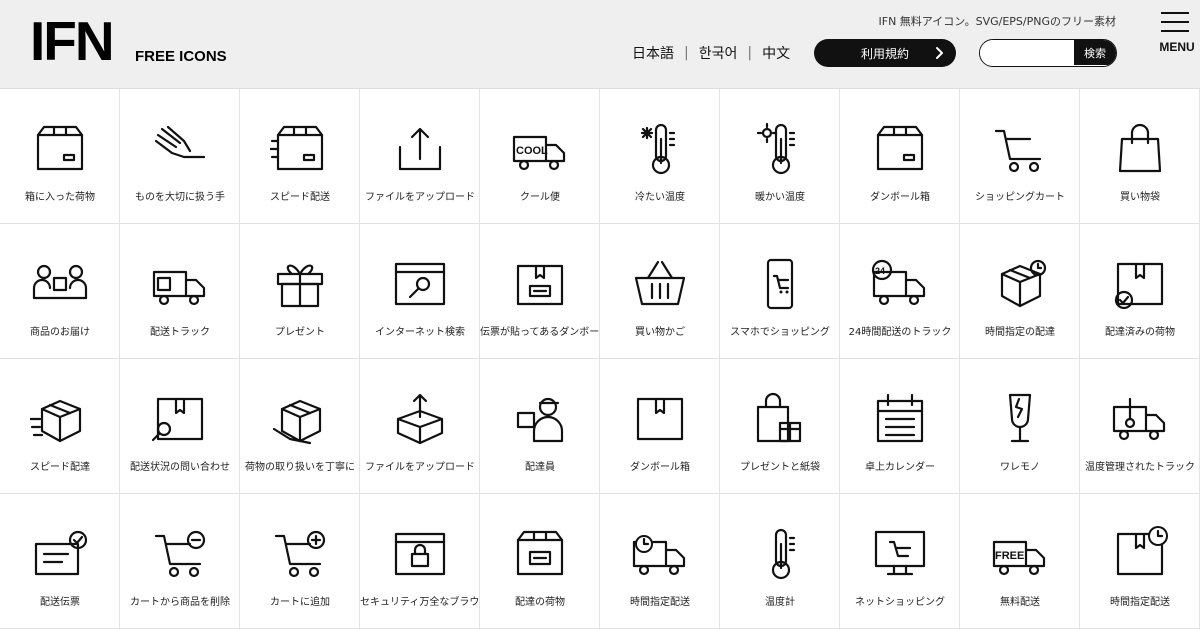 Image resolution: width=1200 pixels, height=629 pixels. I want to click on cardboard-box-icon, so click(900, 149).